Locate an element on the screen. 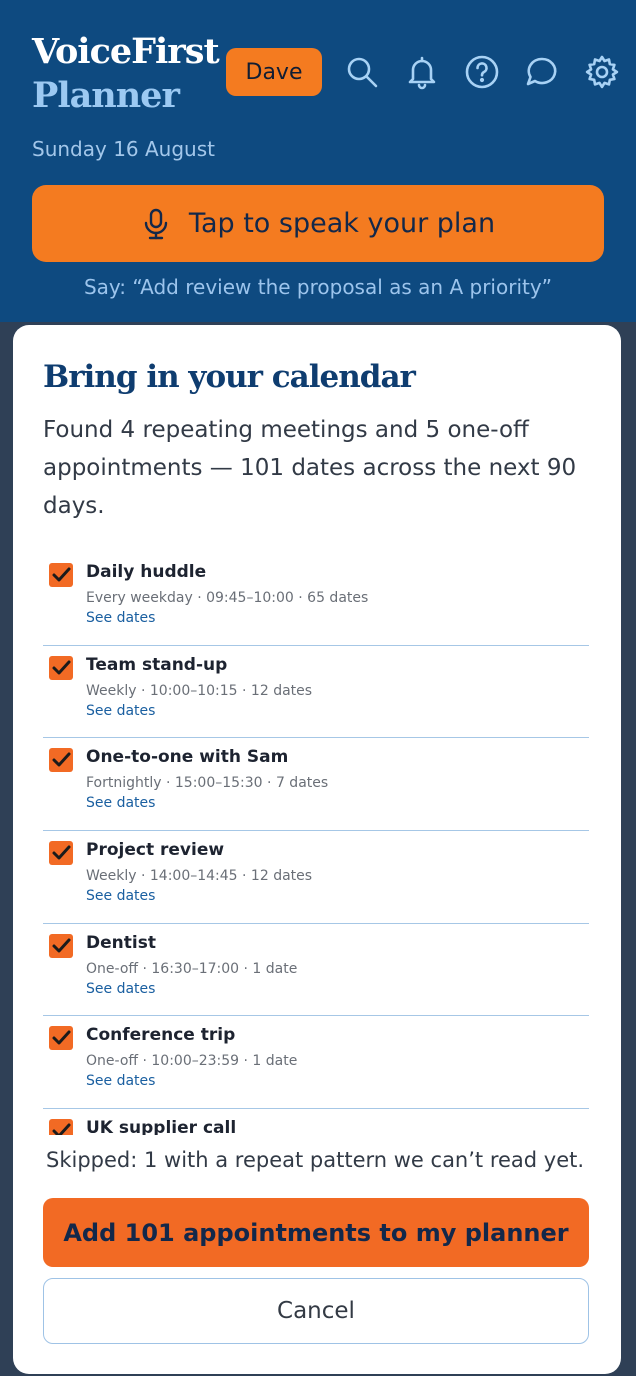  item-name: One-to-one with Sam is located at coordinates (187, 757).